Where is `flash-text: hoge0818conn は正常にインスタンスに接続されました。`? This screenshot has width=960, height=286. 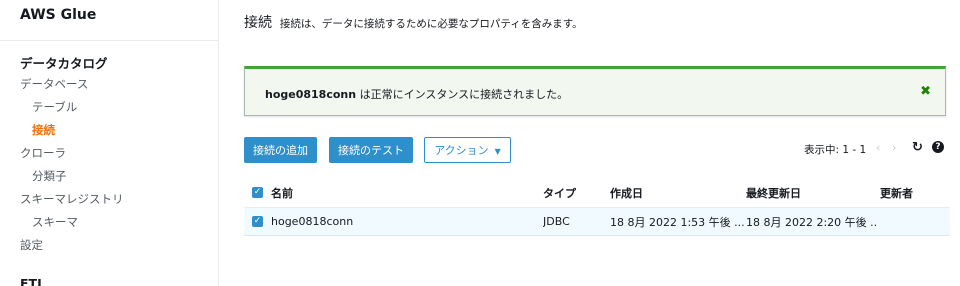 flash-text: hoge0818conn は正常にインスタンスに接続されました。 is located at coordinates (416, 94).